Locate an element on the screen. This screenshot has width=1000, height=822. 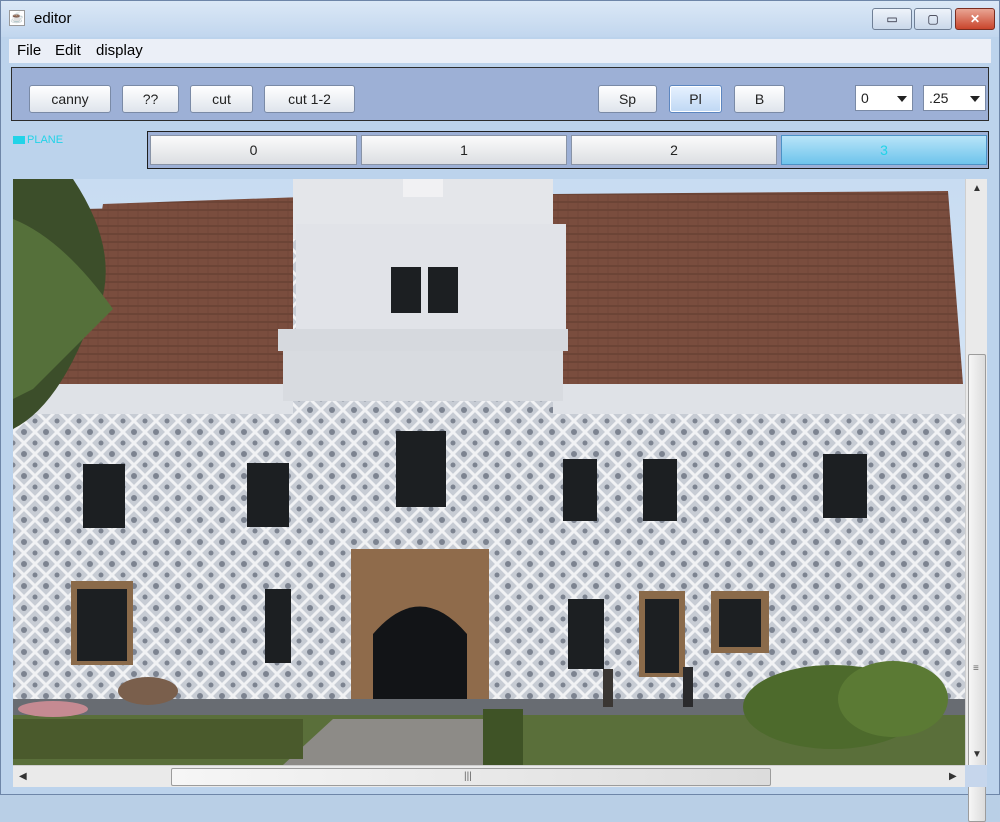
menu-edit: Edit is located at coordinates (68, 50).